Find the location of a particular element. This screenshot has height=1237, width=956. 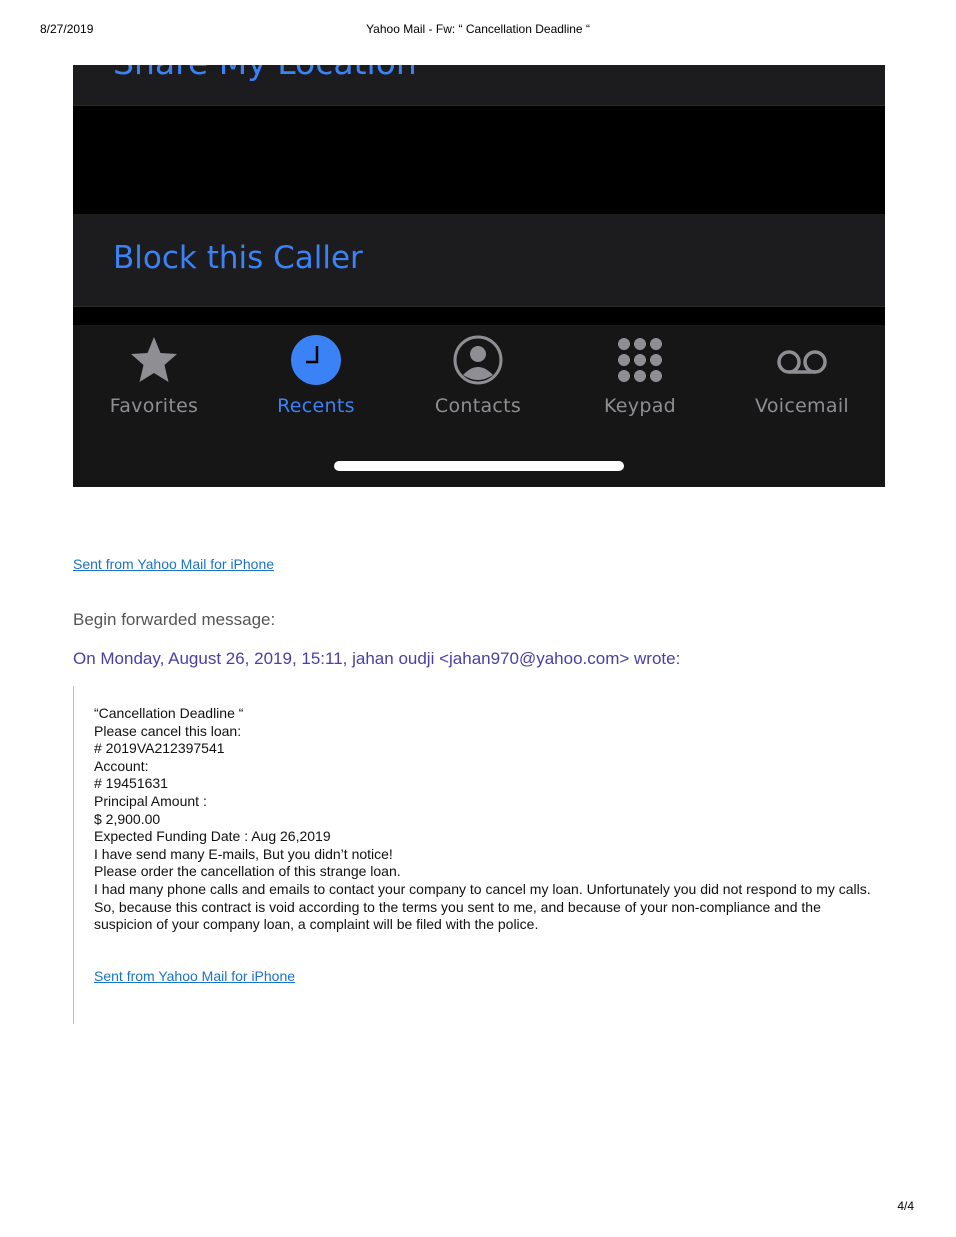

quoted-line: $ 2,900.00 is located at coordinates (127, 818).